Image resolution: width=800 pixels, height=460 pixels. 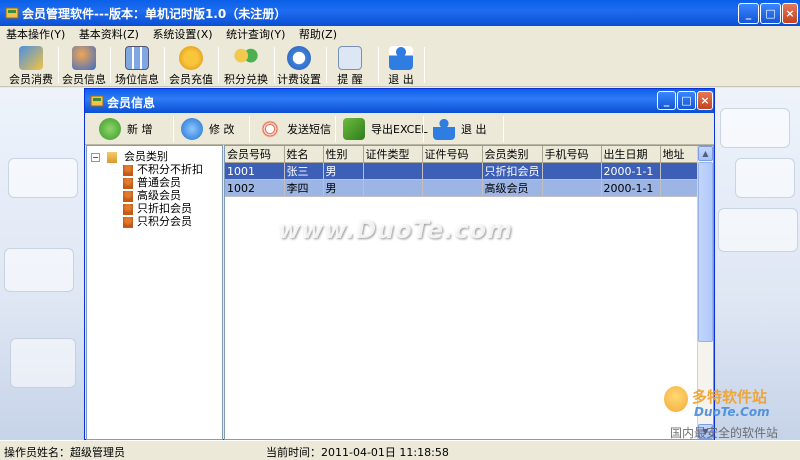 I want to click on menu-basic-ops: 基本操作(Y), so click(x=35, y=34).